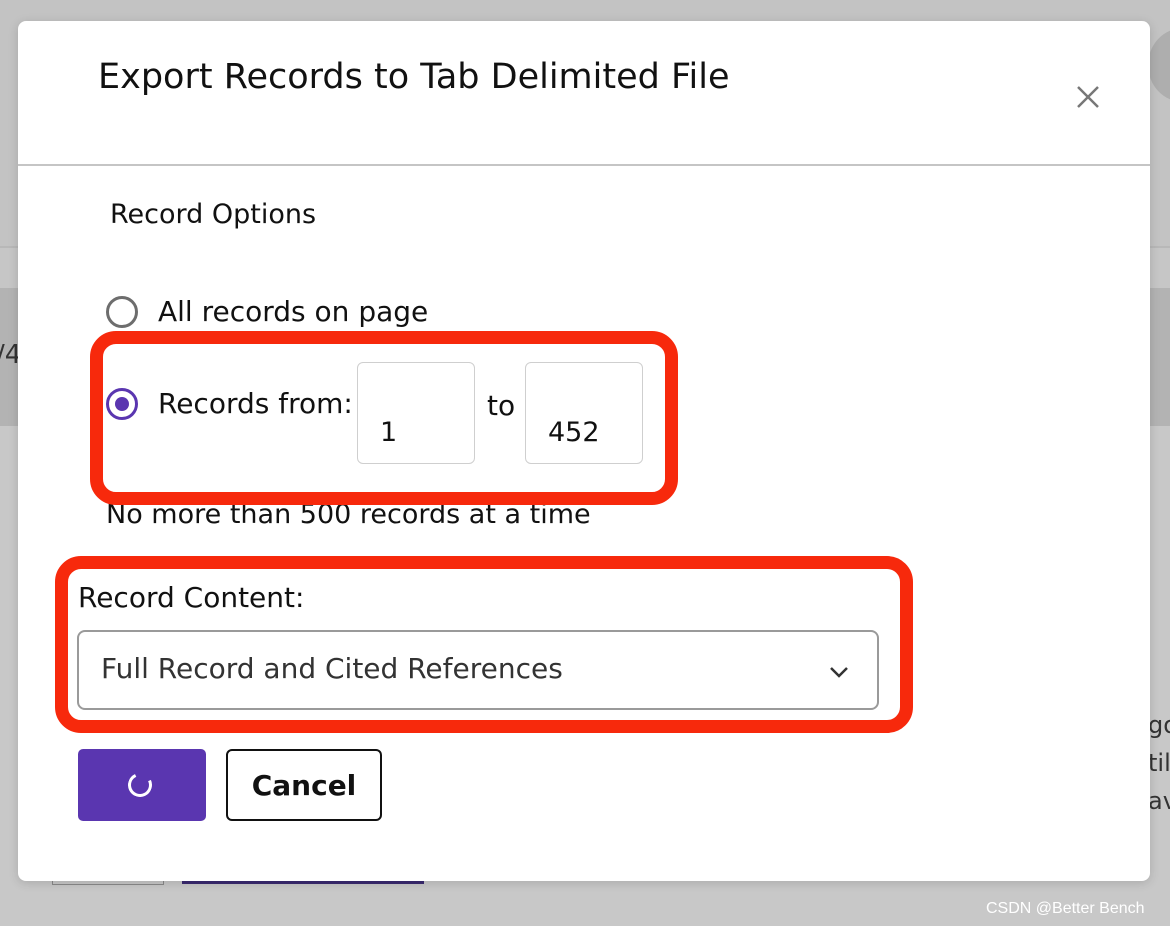 This screenshot has height=926, width=1170. Describe the element at coordinates (1065, 908) in the screenshot. I see `watermark: CSDN @Better Bench` at that location.